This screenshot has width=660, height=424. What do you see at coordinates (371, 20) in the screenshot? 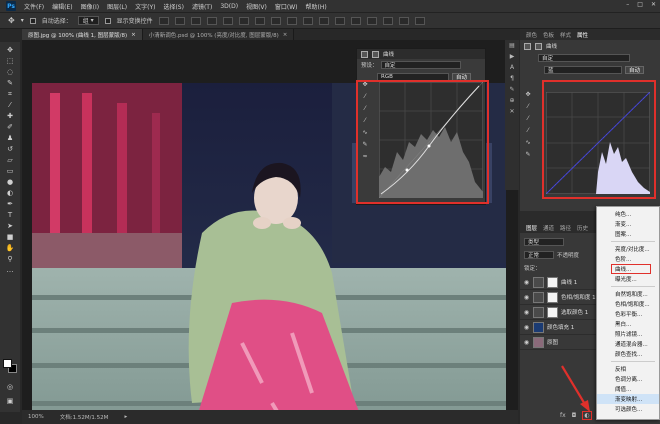
I see `3d-mode-icon` at bounding box center [371, 20].